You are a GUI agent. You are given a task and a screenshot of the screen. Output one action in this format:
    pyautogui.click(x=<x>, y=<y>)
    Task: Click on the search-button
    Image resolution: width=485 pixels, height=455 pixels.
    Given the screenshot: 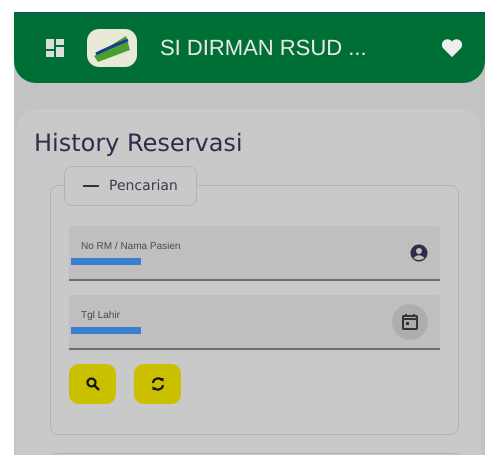 What is the action you would take?
    pyautogui.click(x=92, y=384)
    